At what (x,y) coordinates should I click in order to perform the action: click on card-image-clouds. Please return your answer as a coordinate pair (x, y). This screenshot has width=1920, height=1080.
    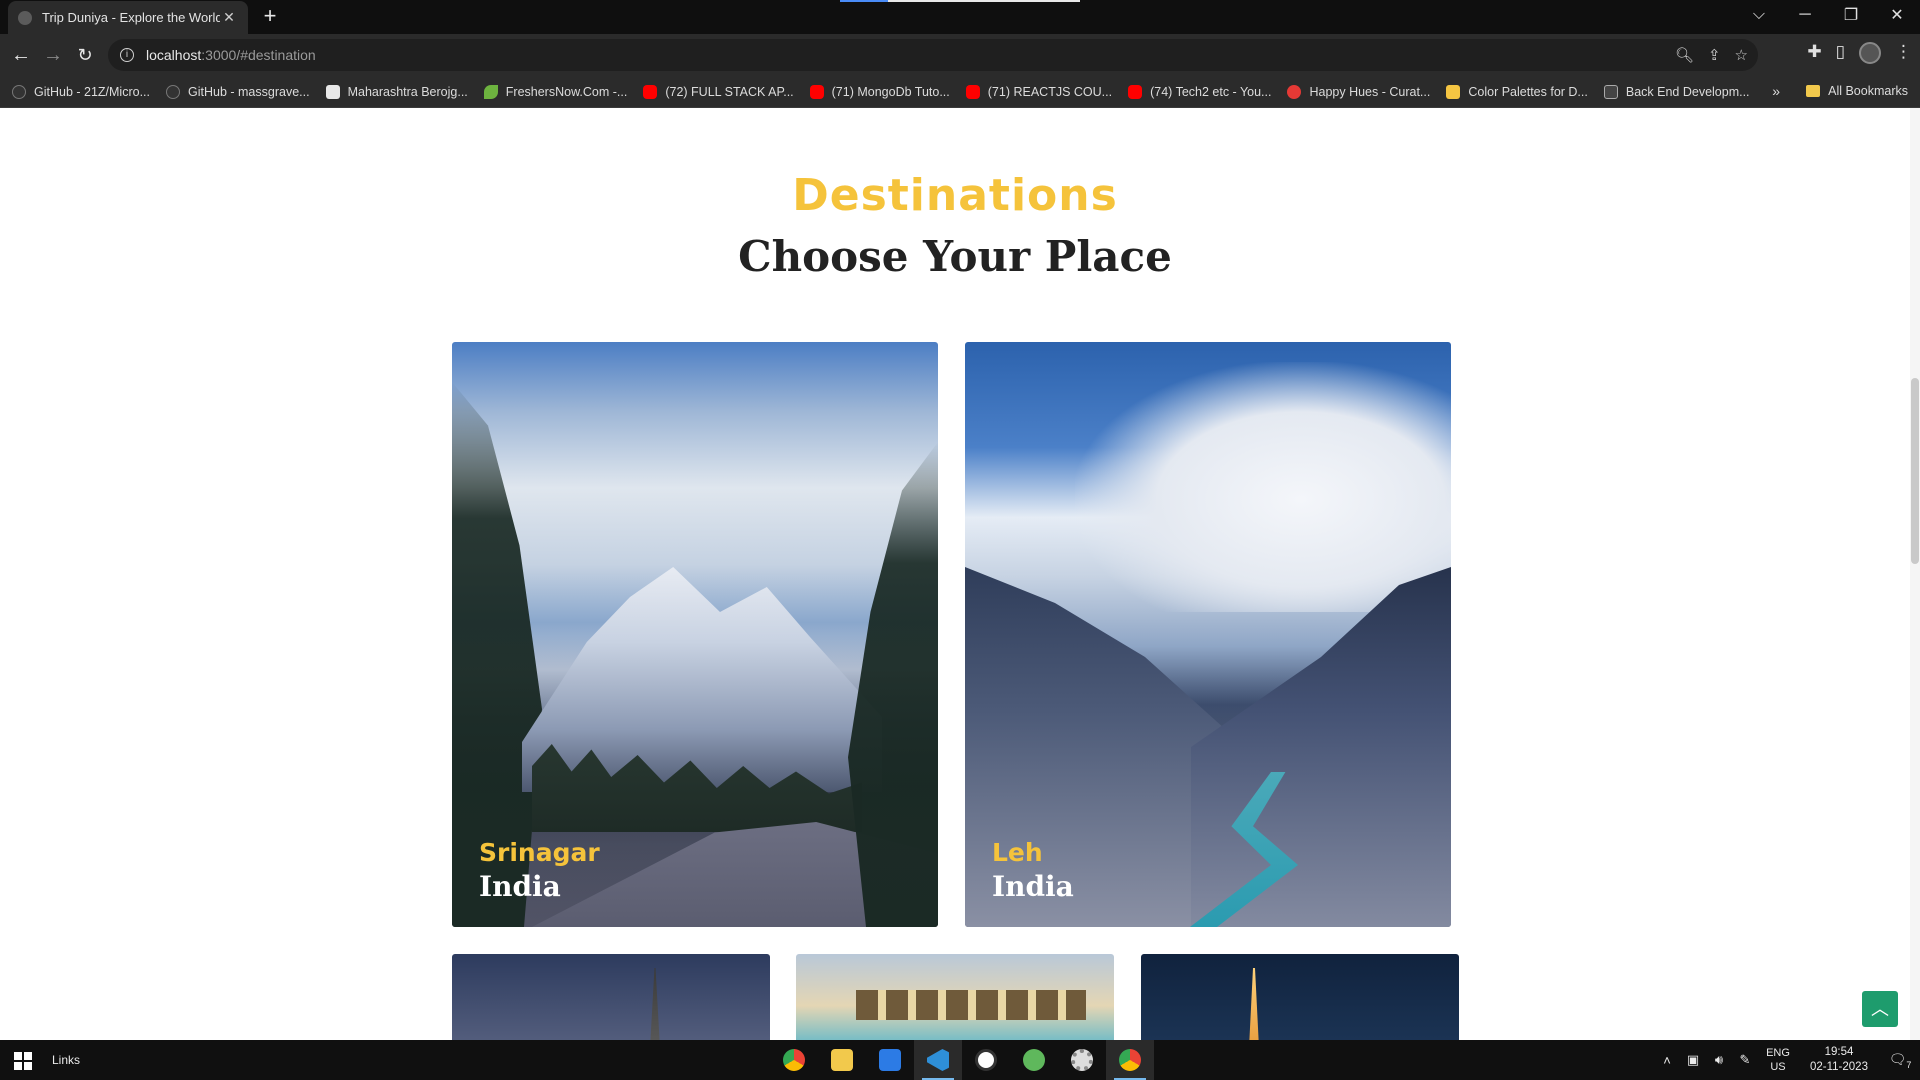
    Looking at the image, I should click on (1263, 487).